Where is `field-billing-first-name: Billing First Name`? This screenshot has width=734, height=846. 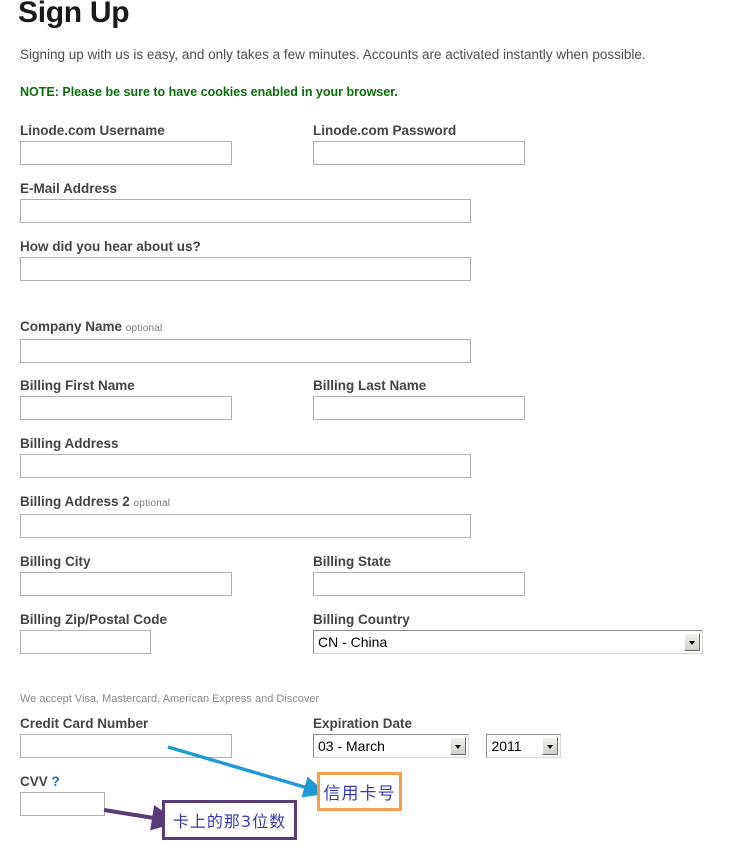 field-billing-first-name: Billing First Name is located at coordinates (126, 399).